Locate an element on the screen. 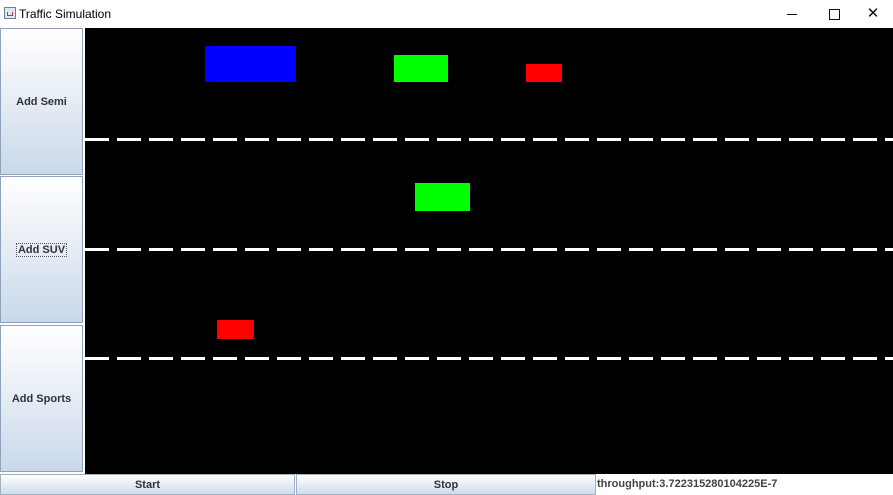 This screenshot has width=893, height=495. add-semi-button: Add Semi is located at coordinates (41, 101).